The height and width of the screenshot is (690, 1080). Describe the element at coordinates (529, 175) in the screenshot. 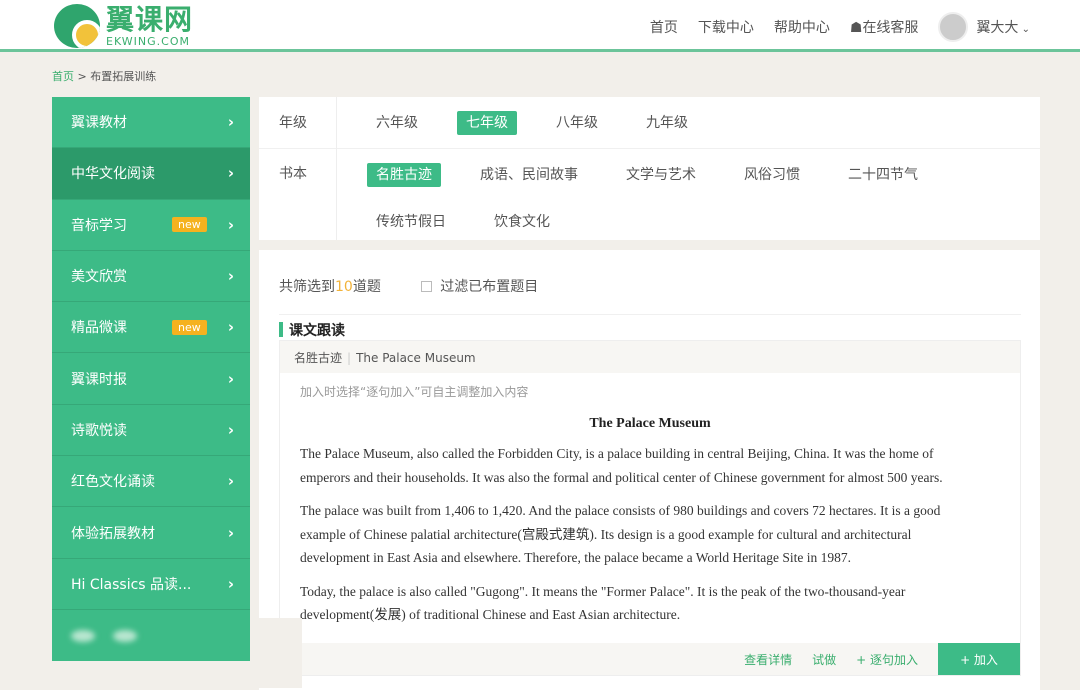

I see `book-option: 成语、民间故事` at that location.